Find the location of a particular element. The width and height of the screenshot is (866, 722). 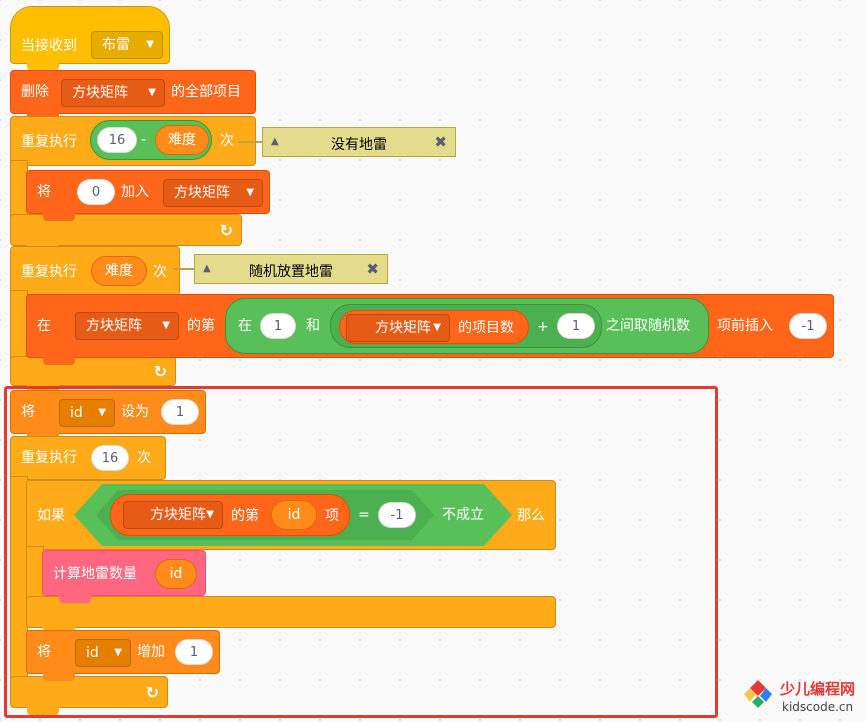

delete-label: 删除 is located at coordinates (35, 92).